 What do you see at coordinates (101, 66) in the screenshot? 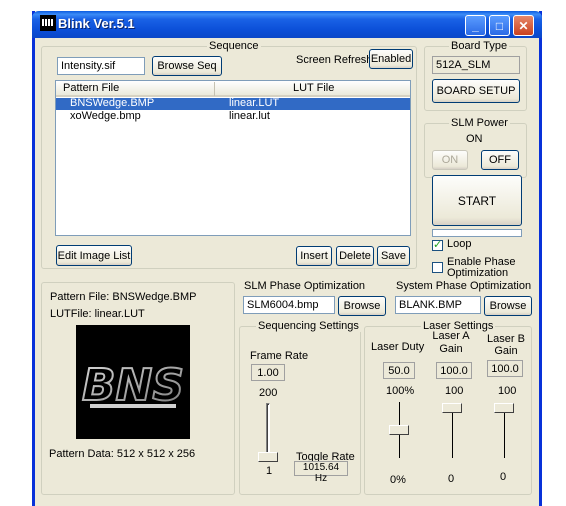
I see `sequence-file-input: Intensity.sif` at bounding box center [101, 66].